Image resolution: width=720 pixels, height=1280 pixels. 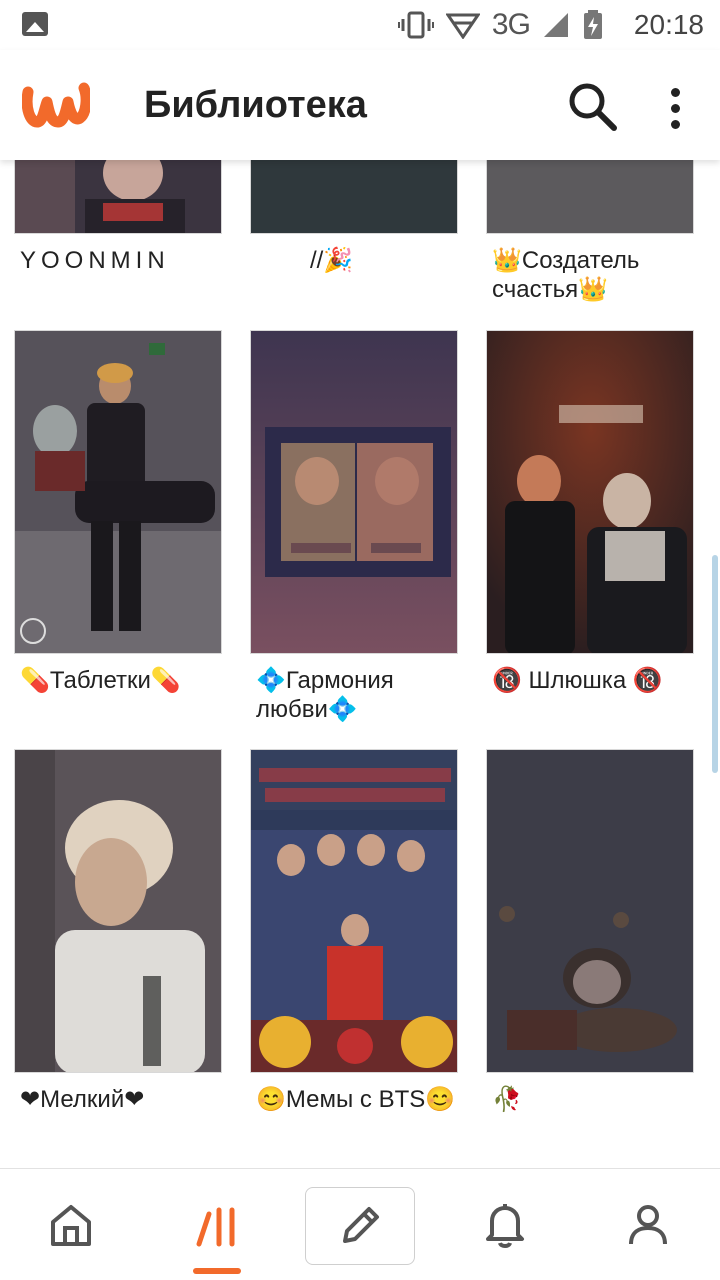 I want to click on status-bar: 3G 20:18, so click(x=360, y=25).